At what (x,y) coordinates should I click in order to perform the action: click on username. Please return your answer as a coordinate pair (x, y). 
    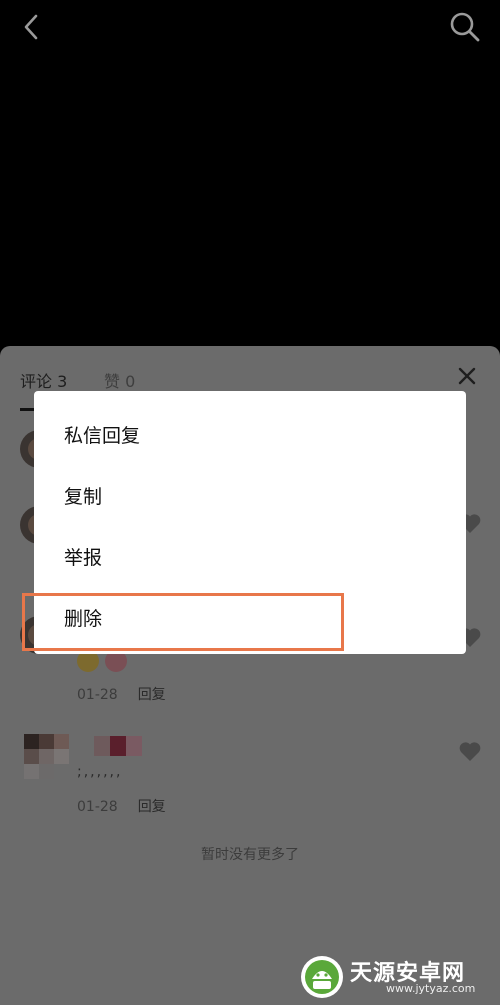
    Looking at the image, I should click on (118, 746).